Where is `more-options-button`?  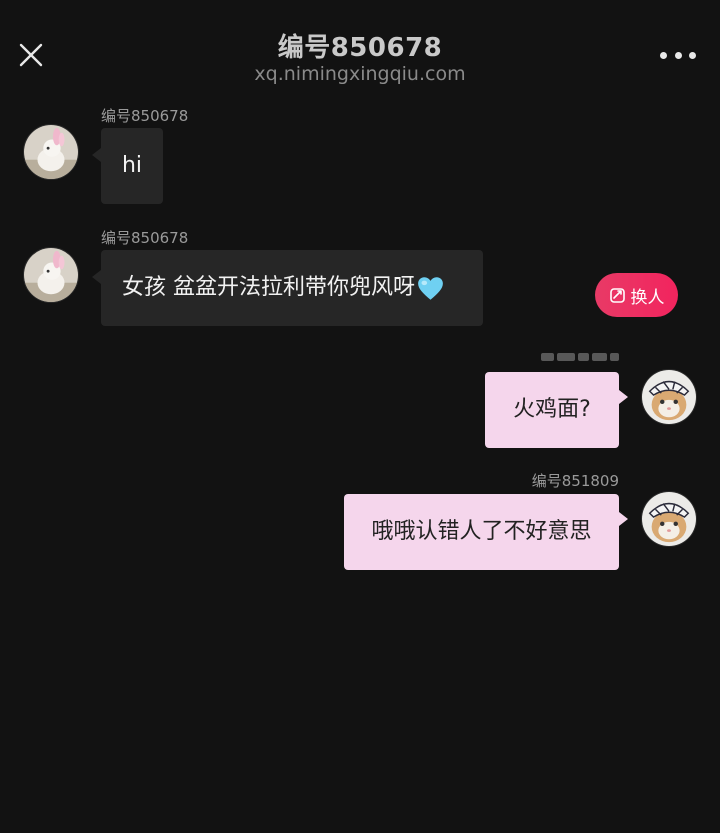
more-options-button is located at coordinates (678, 55).